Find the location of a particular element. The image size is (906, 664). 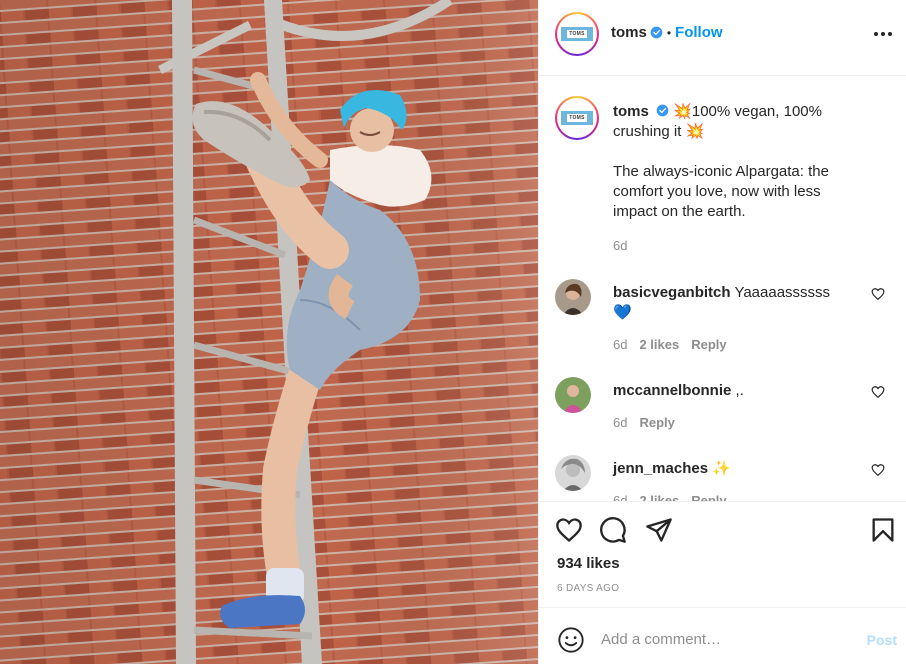

more-dots-icon is located at coordinates (883, 34).